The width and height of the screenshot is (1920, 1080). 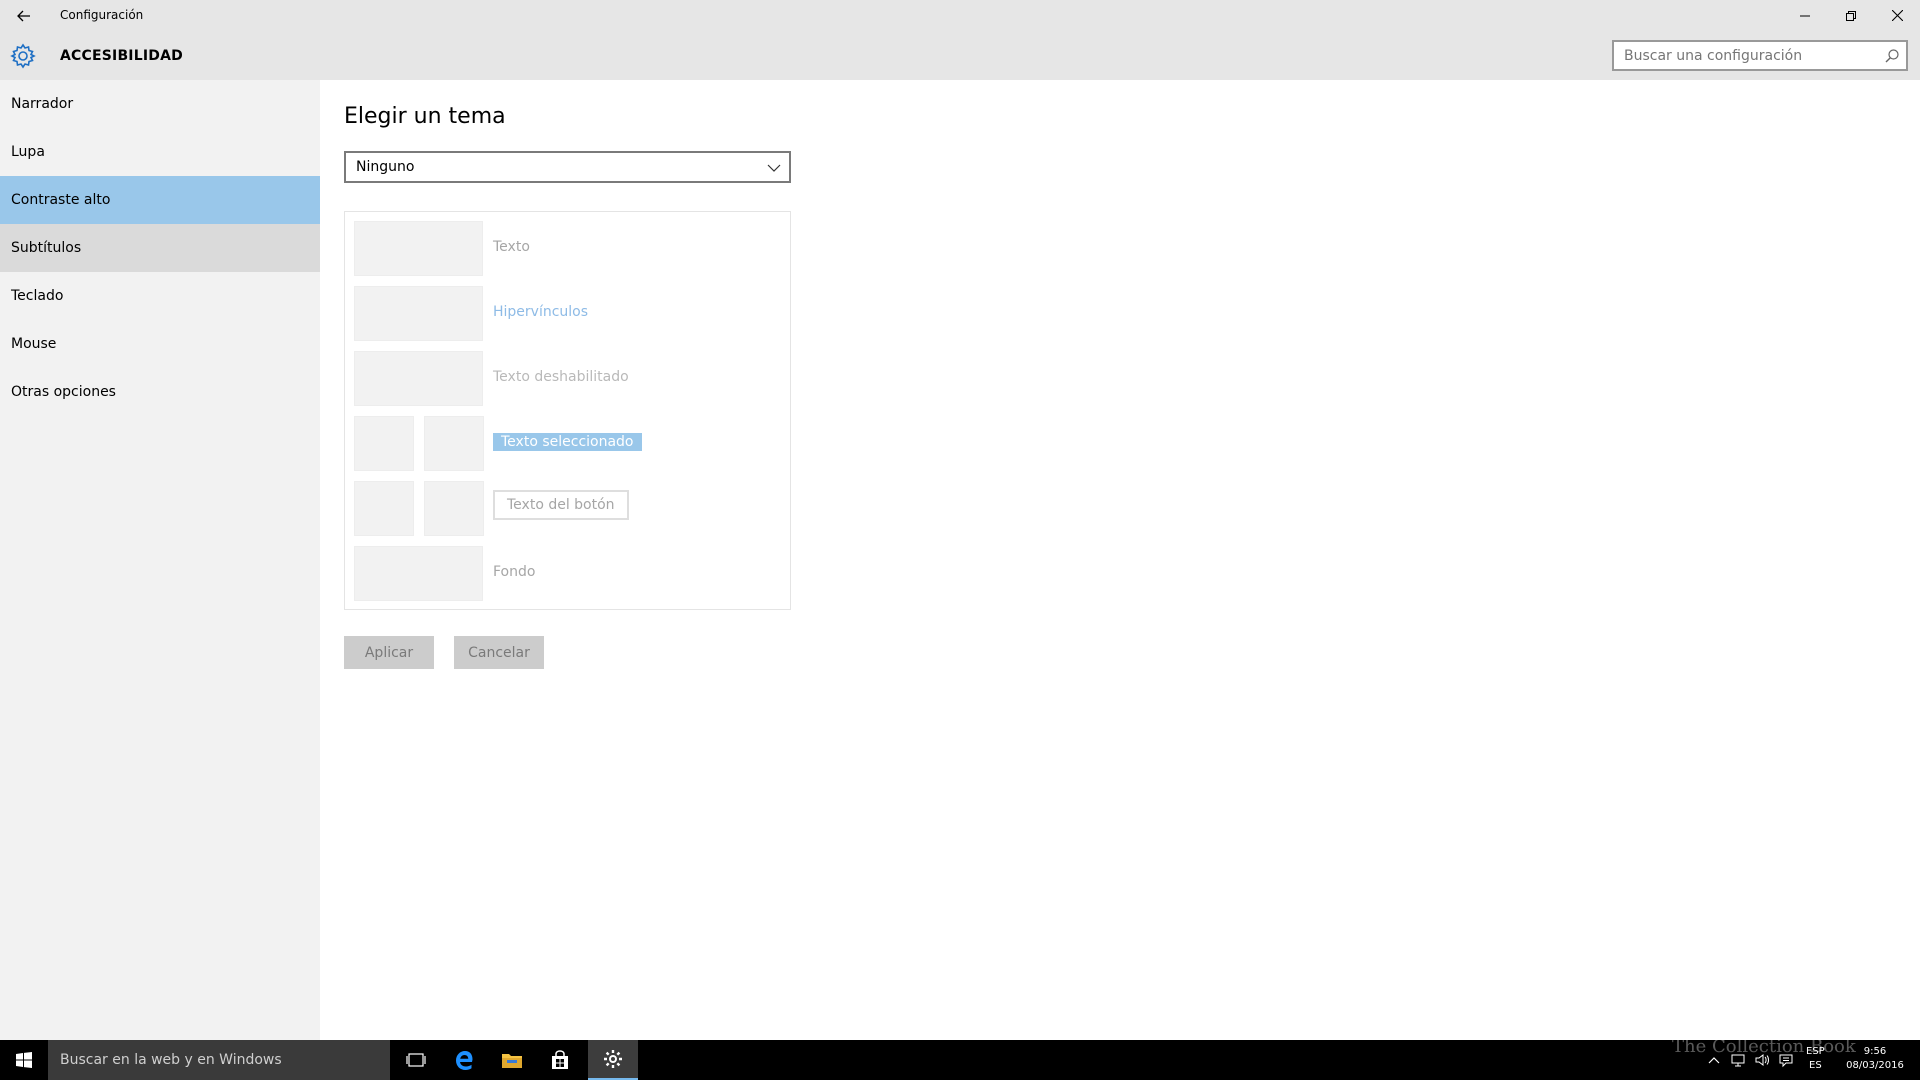 I want to click on taskbar-search-box: Buscar en la web y en Windows, so click(x=219, y=1060).